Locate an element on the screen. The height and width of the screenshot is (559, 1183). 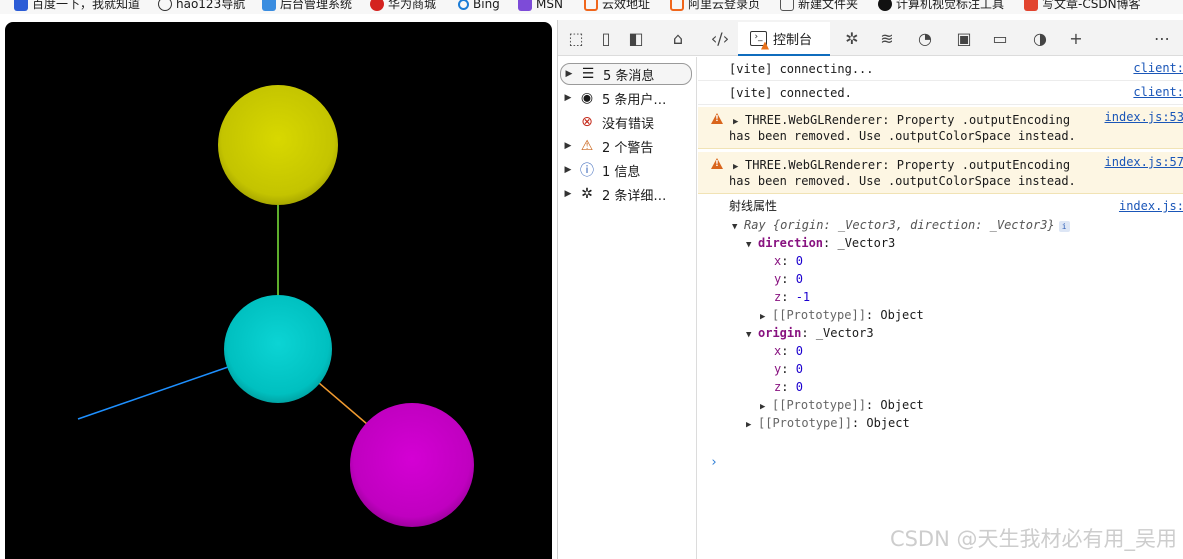
bug-icon: ✲ is located at coordinates (852, 38).